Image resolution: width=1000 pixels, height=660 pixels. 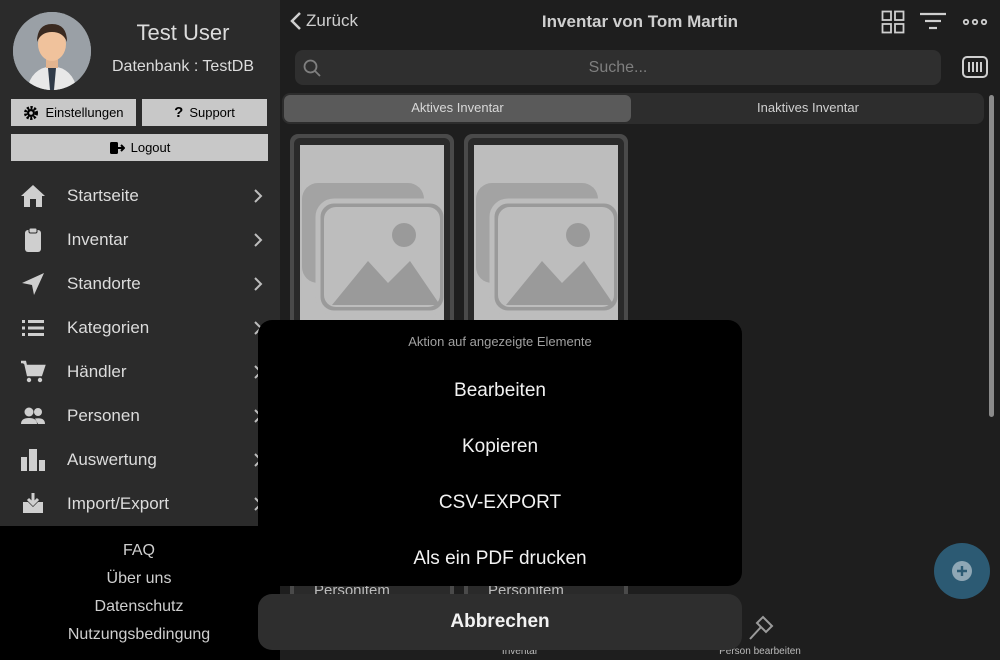 What do you see at coordinates (295, 21) in the screenshot?
I see `chevron-left-icon` at bounding box center [295, 21].